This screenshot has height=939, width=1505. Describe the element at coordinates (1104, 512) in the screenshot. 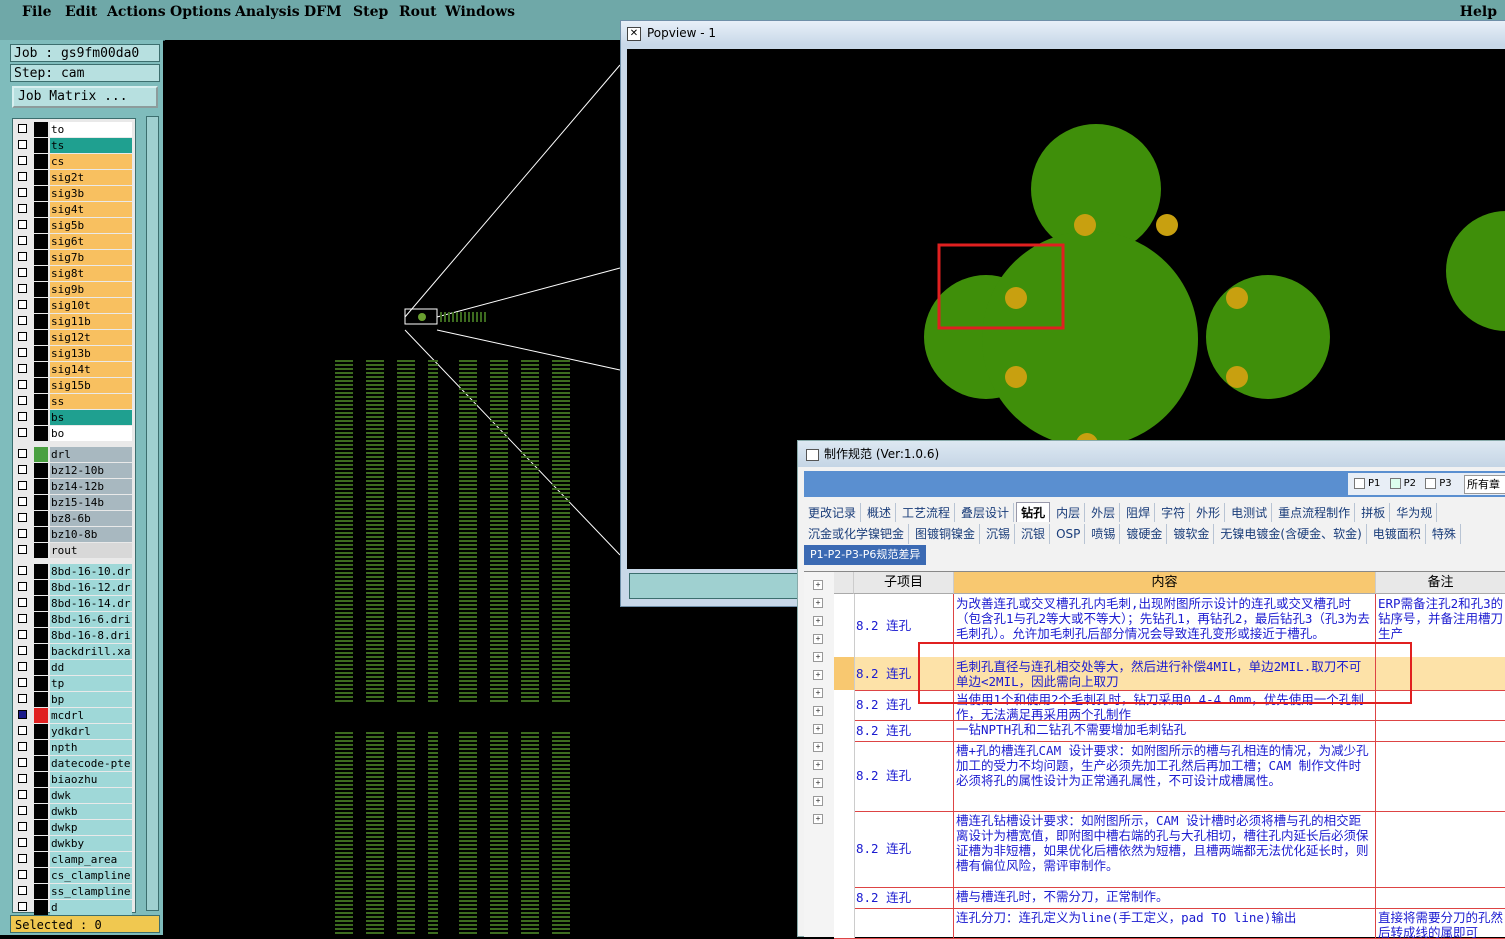

I see `spec-tab: 外层` at that location.